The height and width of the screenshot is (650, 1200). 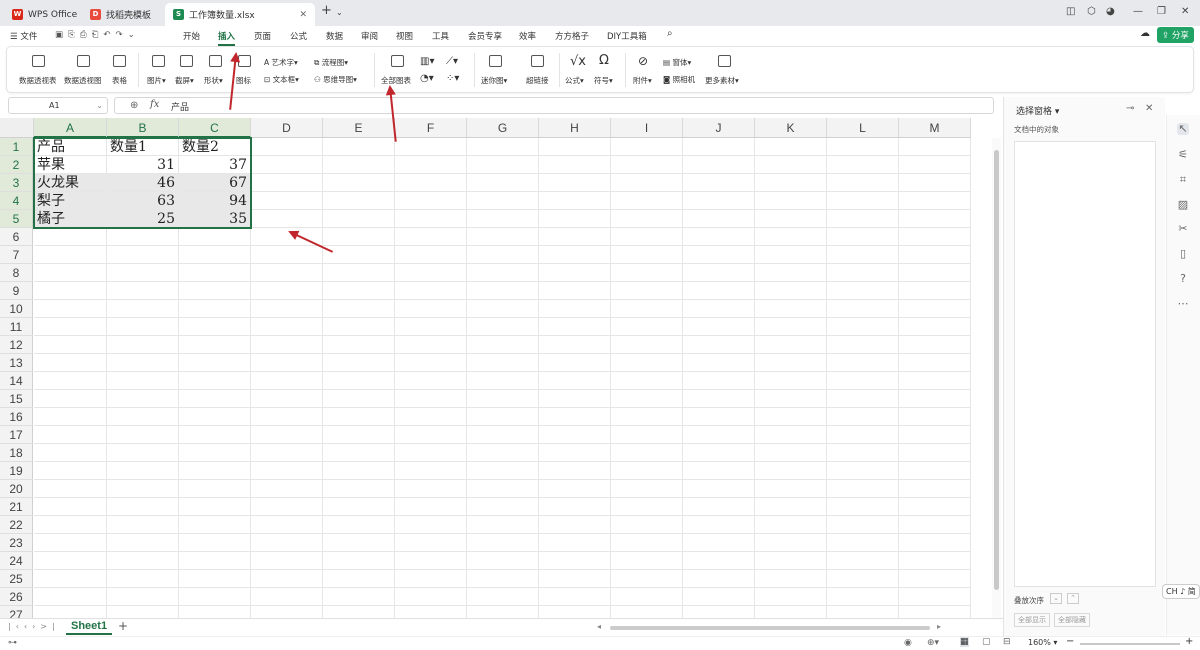 I want to click on shape-button: 形状▾, so click(x=213, y=80).